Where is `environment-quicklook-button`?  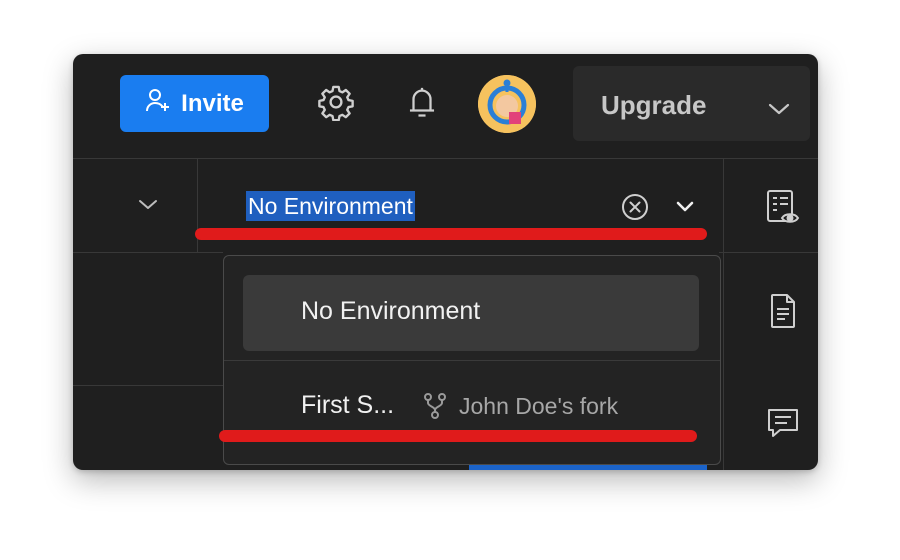 environment-quicklook-button is located at coordinates (783, 210).